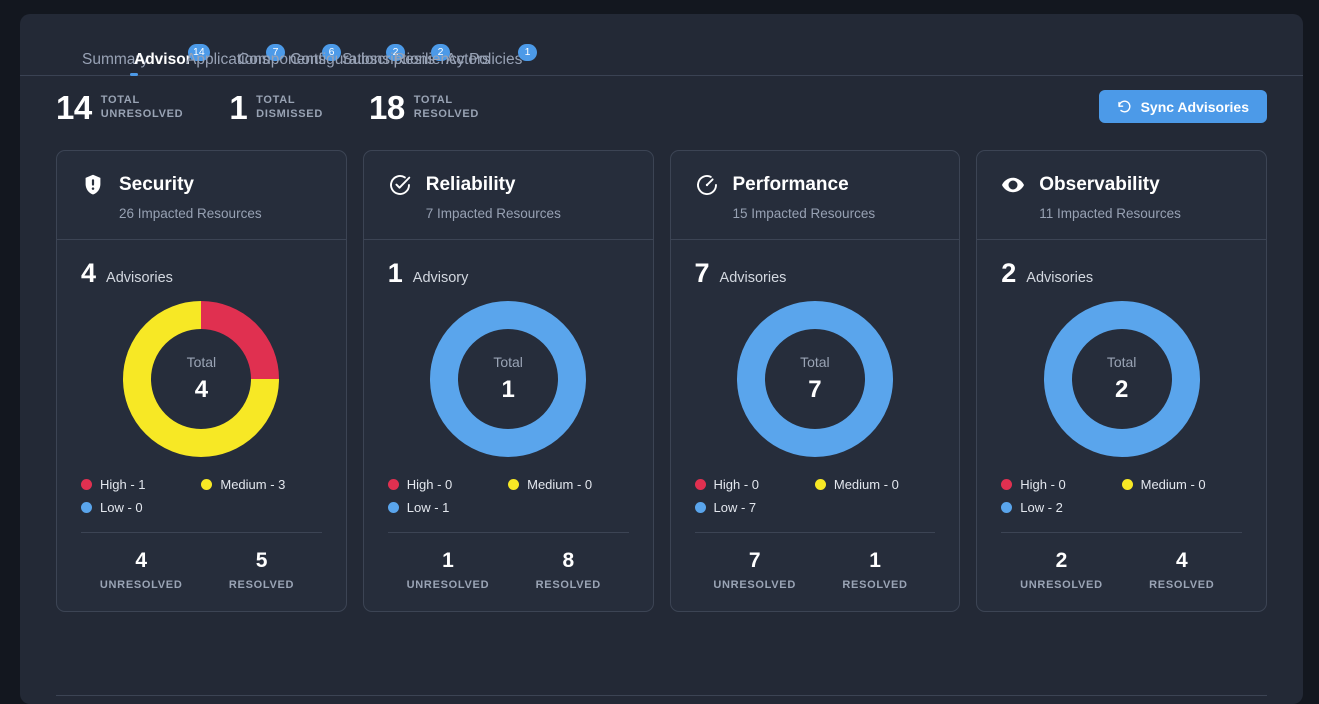 This screenshot has width=1319, height=704. Describe the element at coordinates (508, 273) in the screenshot. I see `advisories-count-row: 1 Advisory` at that location.